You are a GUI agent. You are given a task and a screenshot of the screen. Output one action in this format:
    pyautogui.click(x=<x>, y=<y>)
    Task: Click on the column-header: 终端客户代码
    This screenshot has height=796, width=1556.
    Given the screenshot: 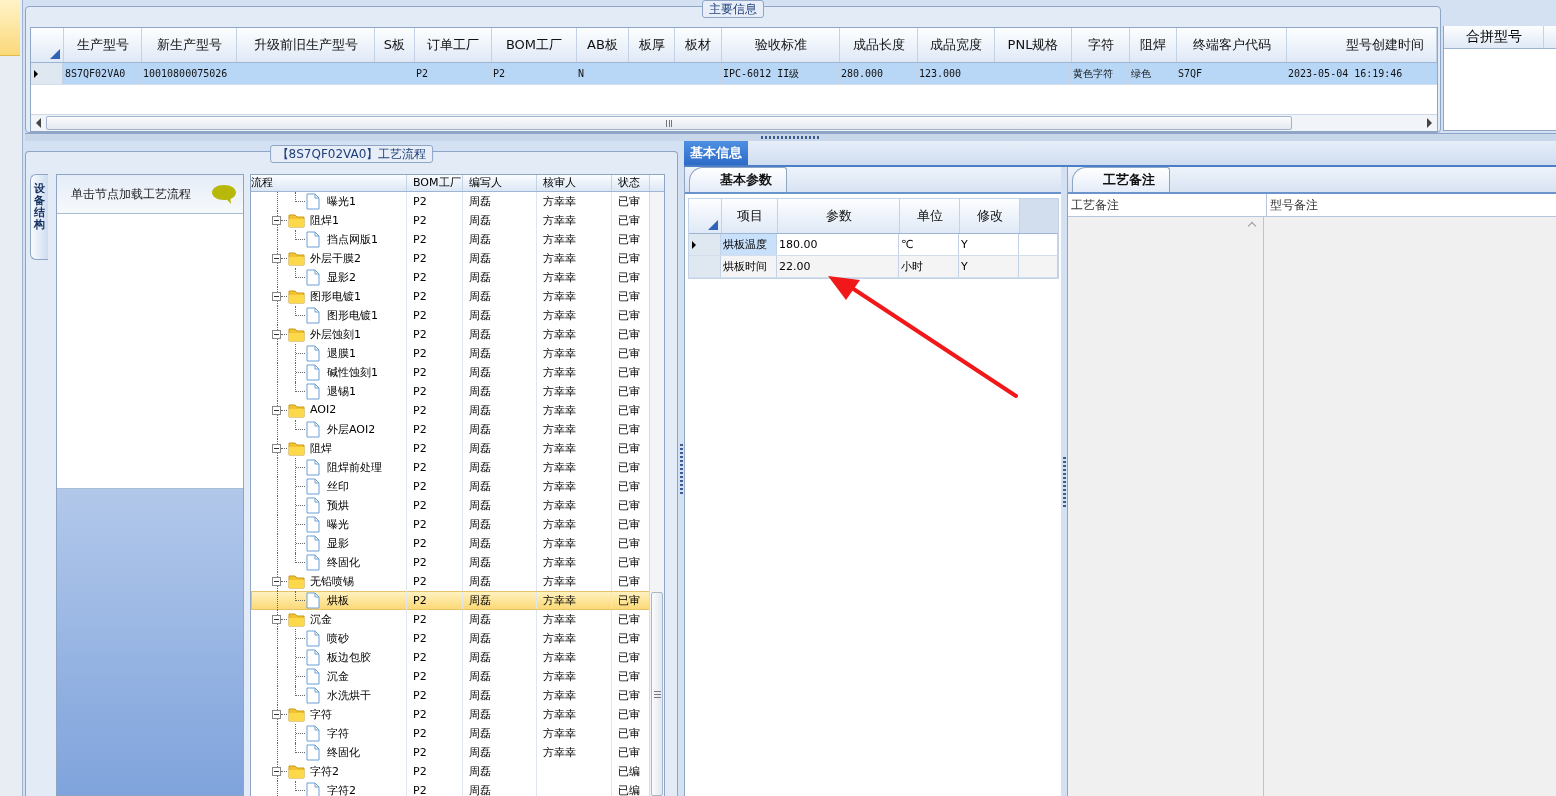 What is the action you would take?
    pyautogui.click(x=1232, y=45)
    